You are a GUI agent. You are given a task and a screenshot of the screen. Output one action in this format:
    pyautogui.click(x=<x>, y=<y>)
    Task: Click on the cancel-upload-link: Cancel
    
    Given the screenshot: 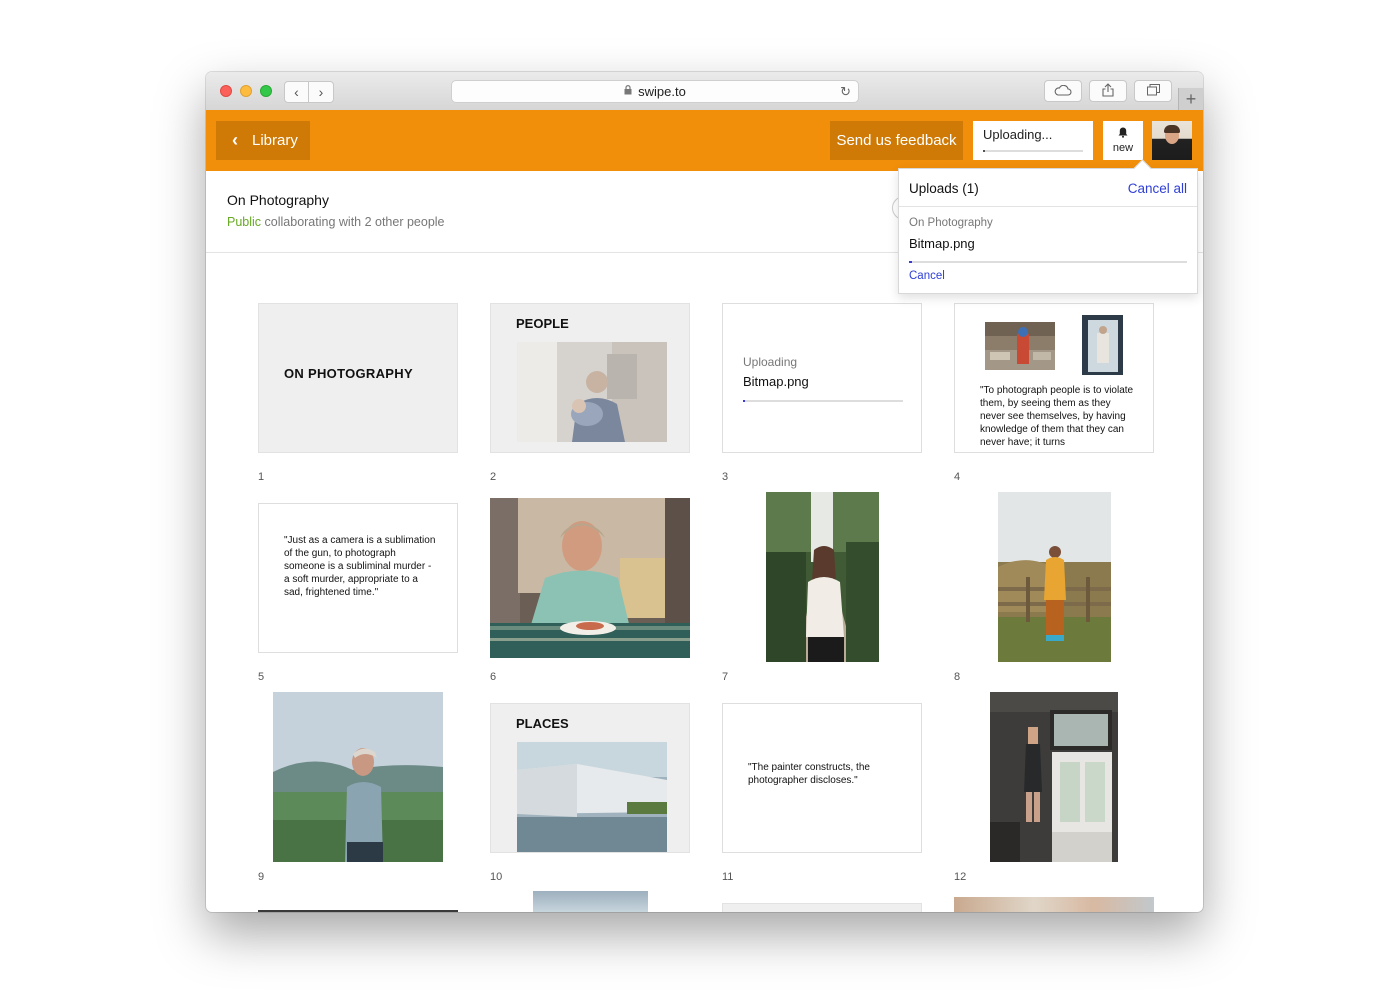 What is the action you would take?
    pyautogui.click(x=927, y=276)
    